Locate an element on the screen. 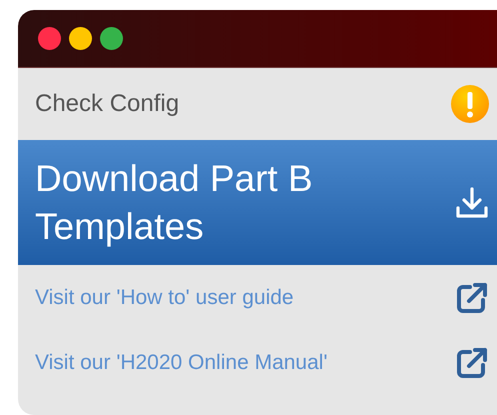 The height and width of the screenshot is (415, 497). minimize-button is located at coordinates (80, 38).